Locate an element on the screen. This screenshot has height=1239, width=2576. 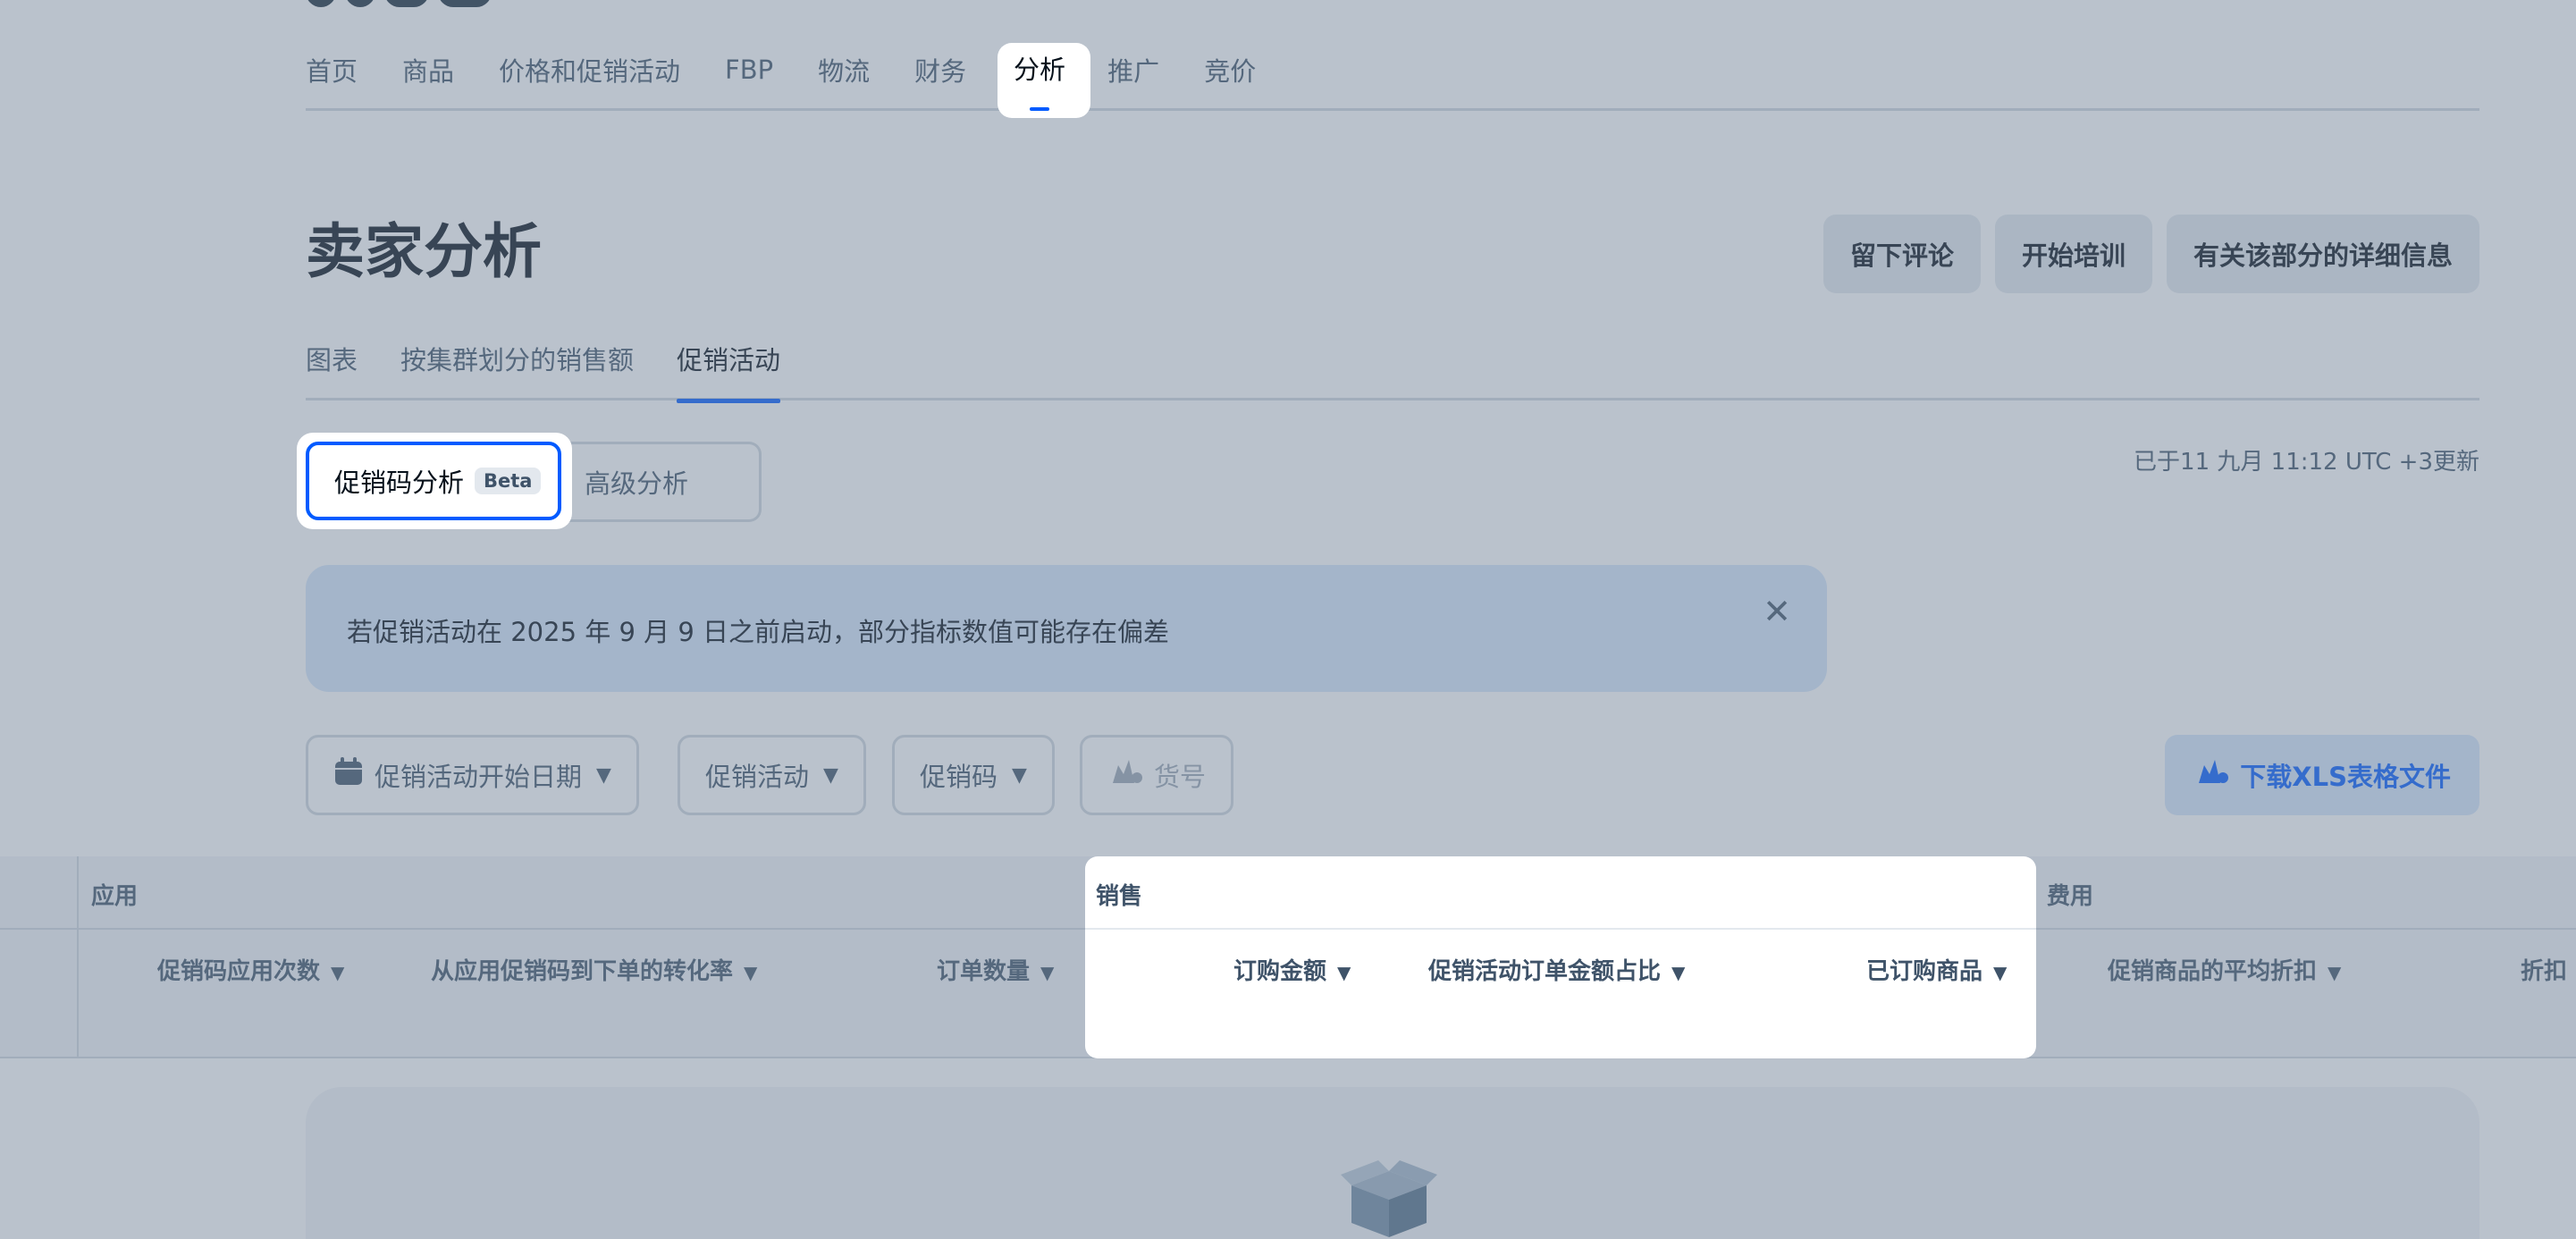
promo-code-filter: 促销码 ▼ is located at coordinates (974, 775).